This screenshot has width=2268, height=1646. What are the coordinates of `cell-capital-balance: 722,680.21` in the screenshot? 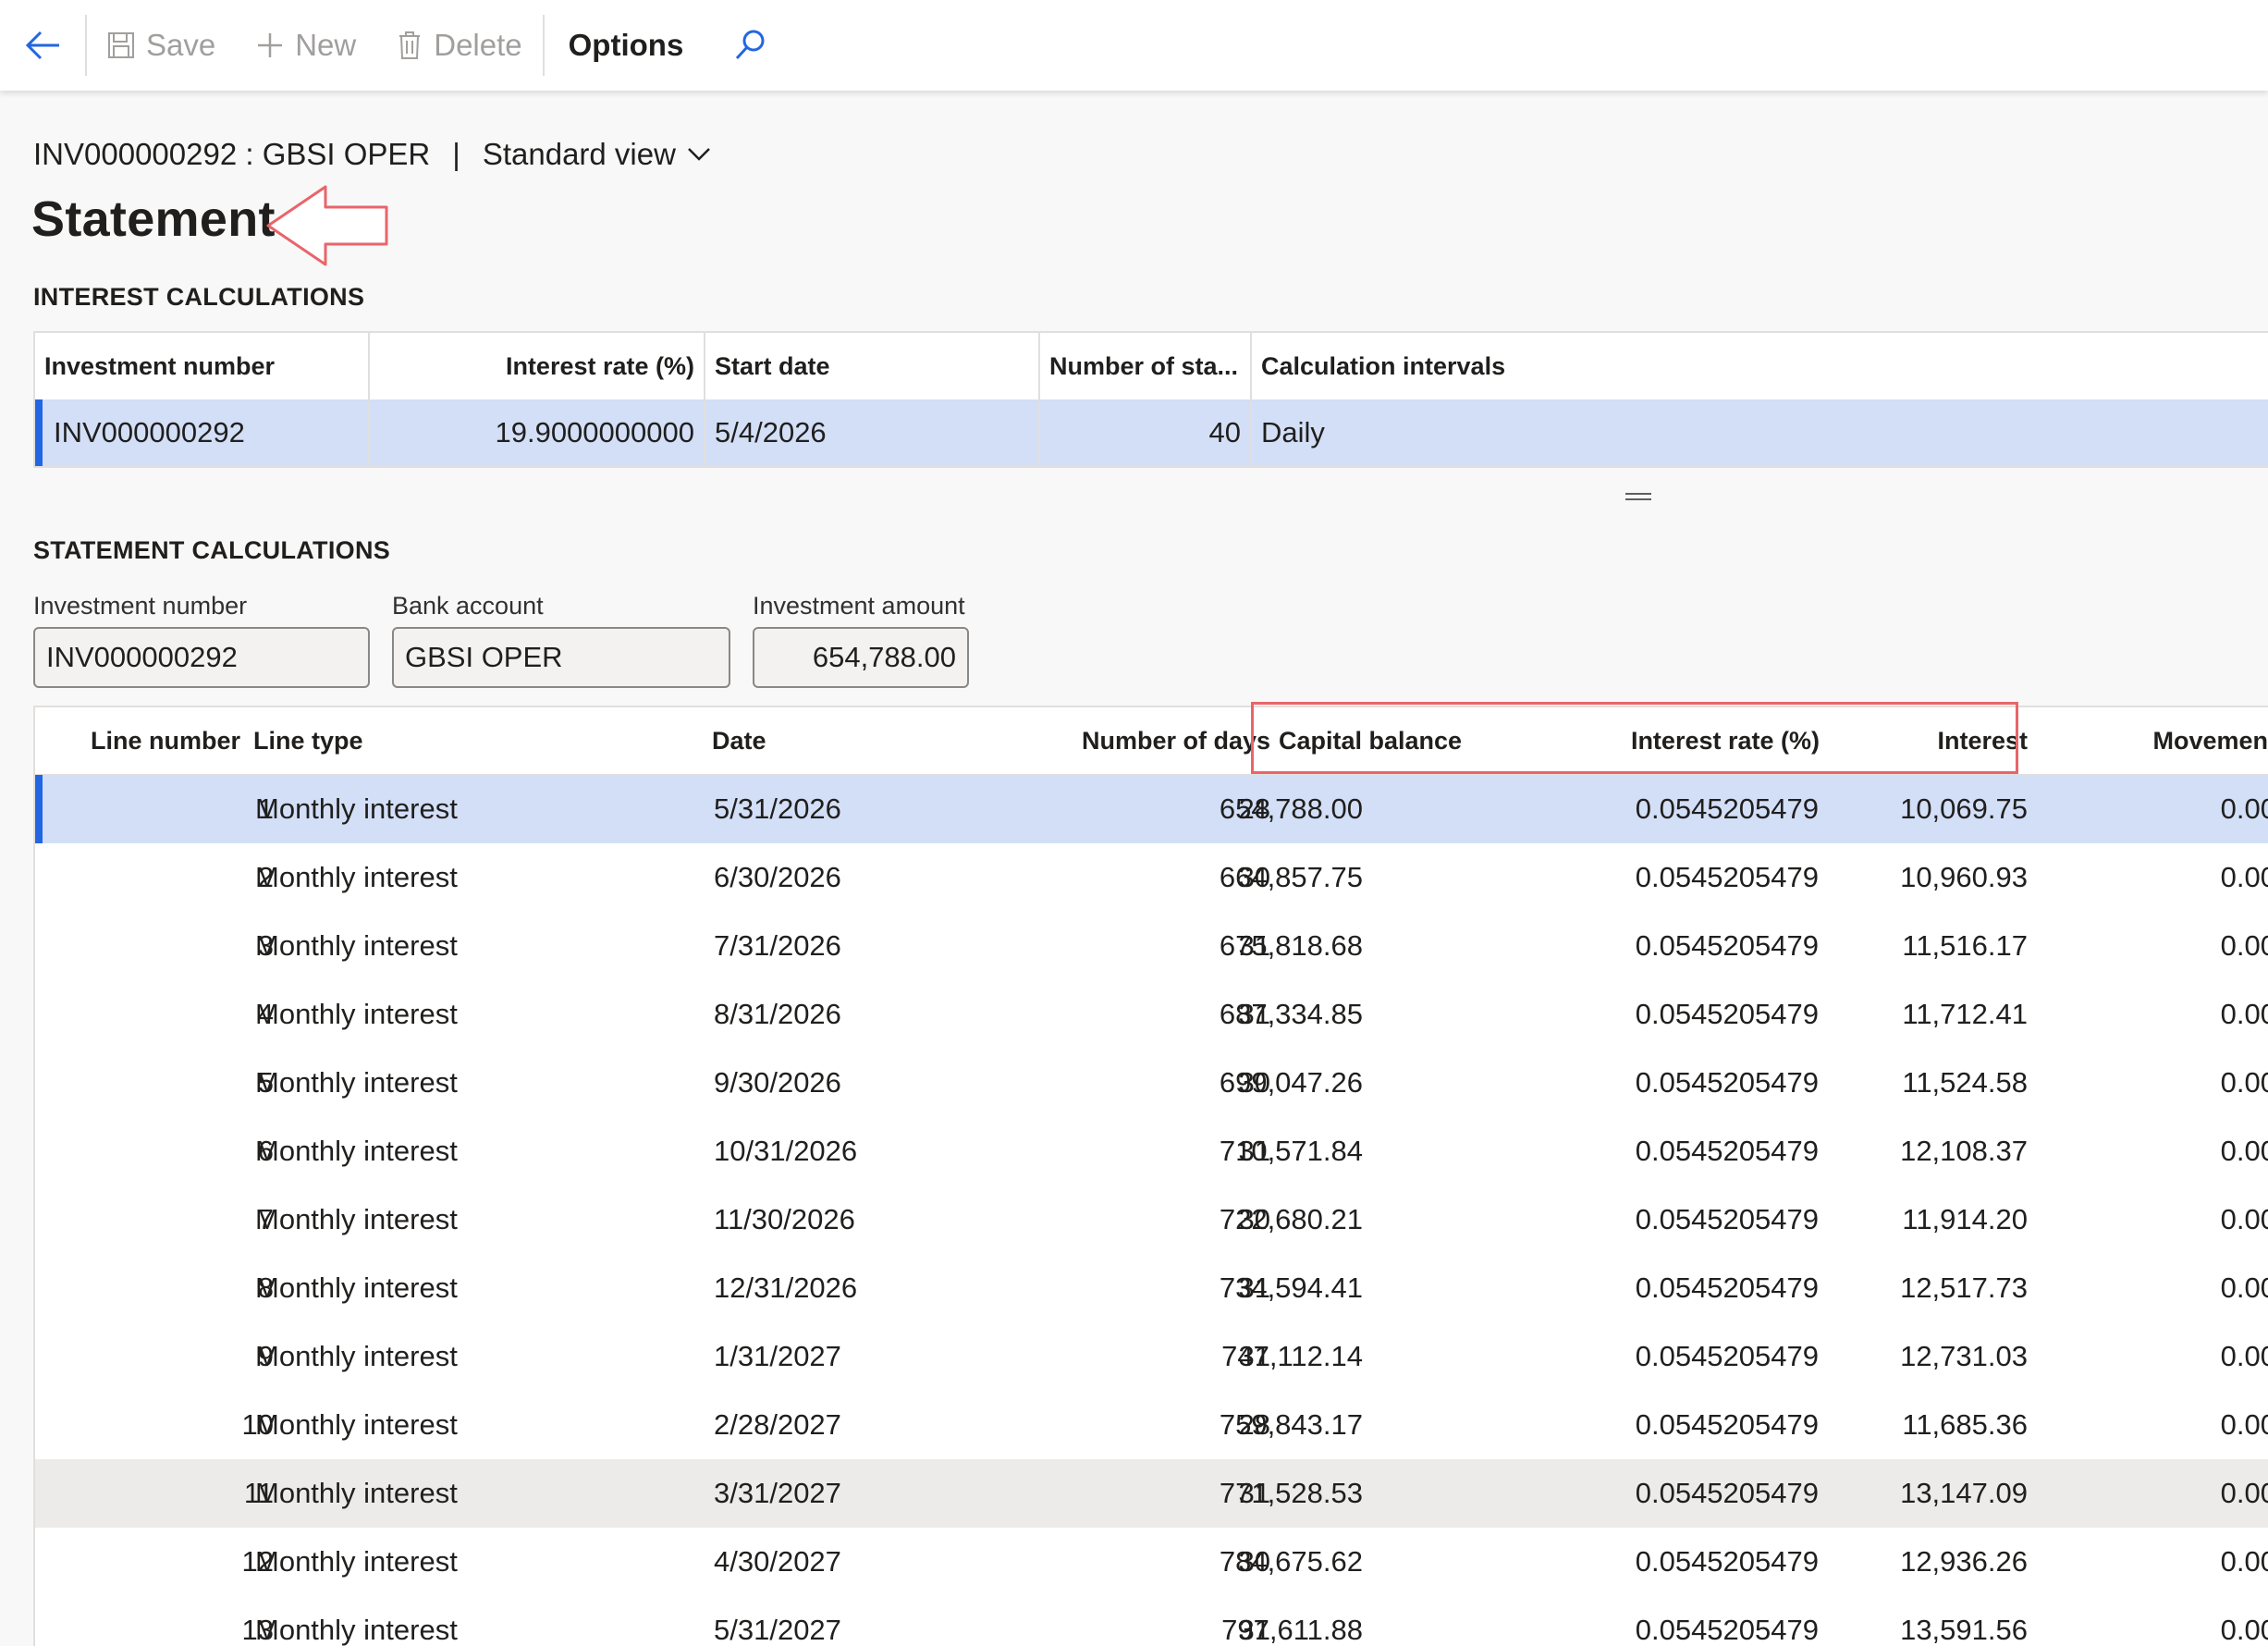 It's located at (1291, 1219).